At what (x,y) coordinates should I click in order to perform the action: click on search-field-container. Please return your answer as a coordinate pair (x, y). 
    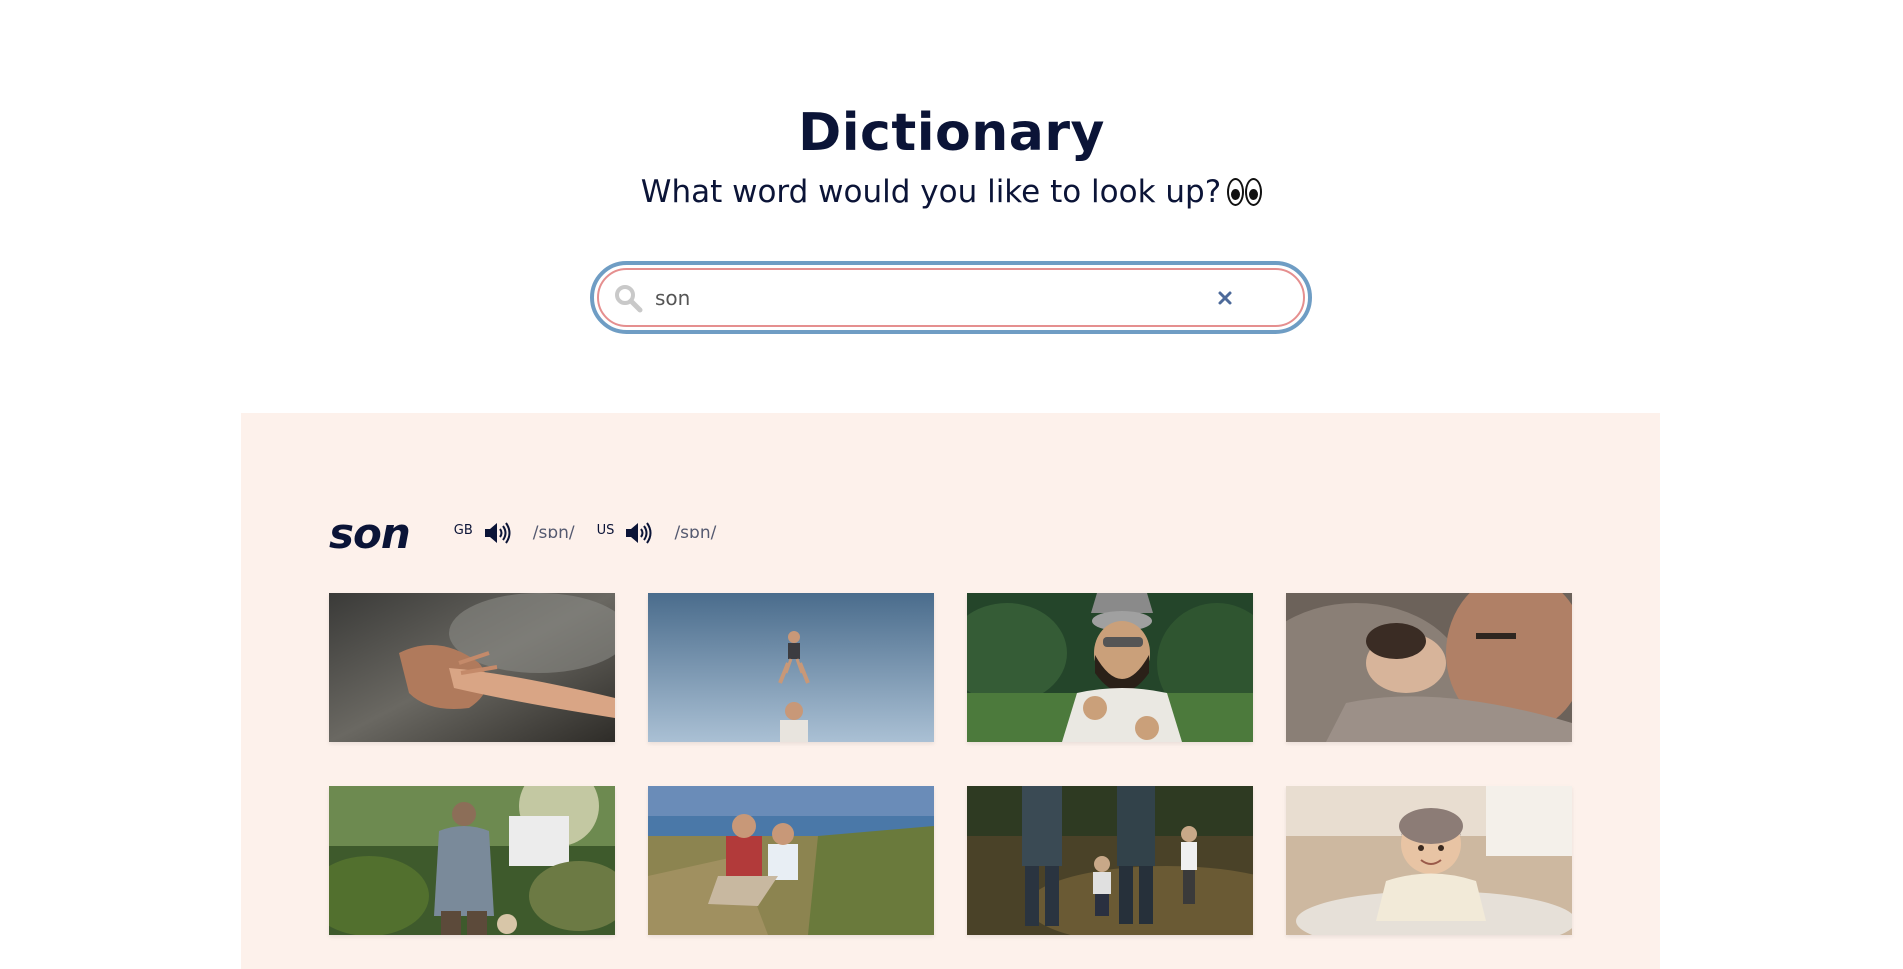
    Looking at the image, I should click on (951, 297).